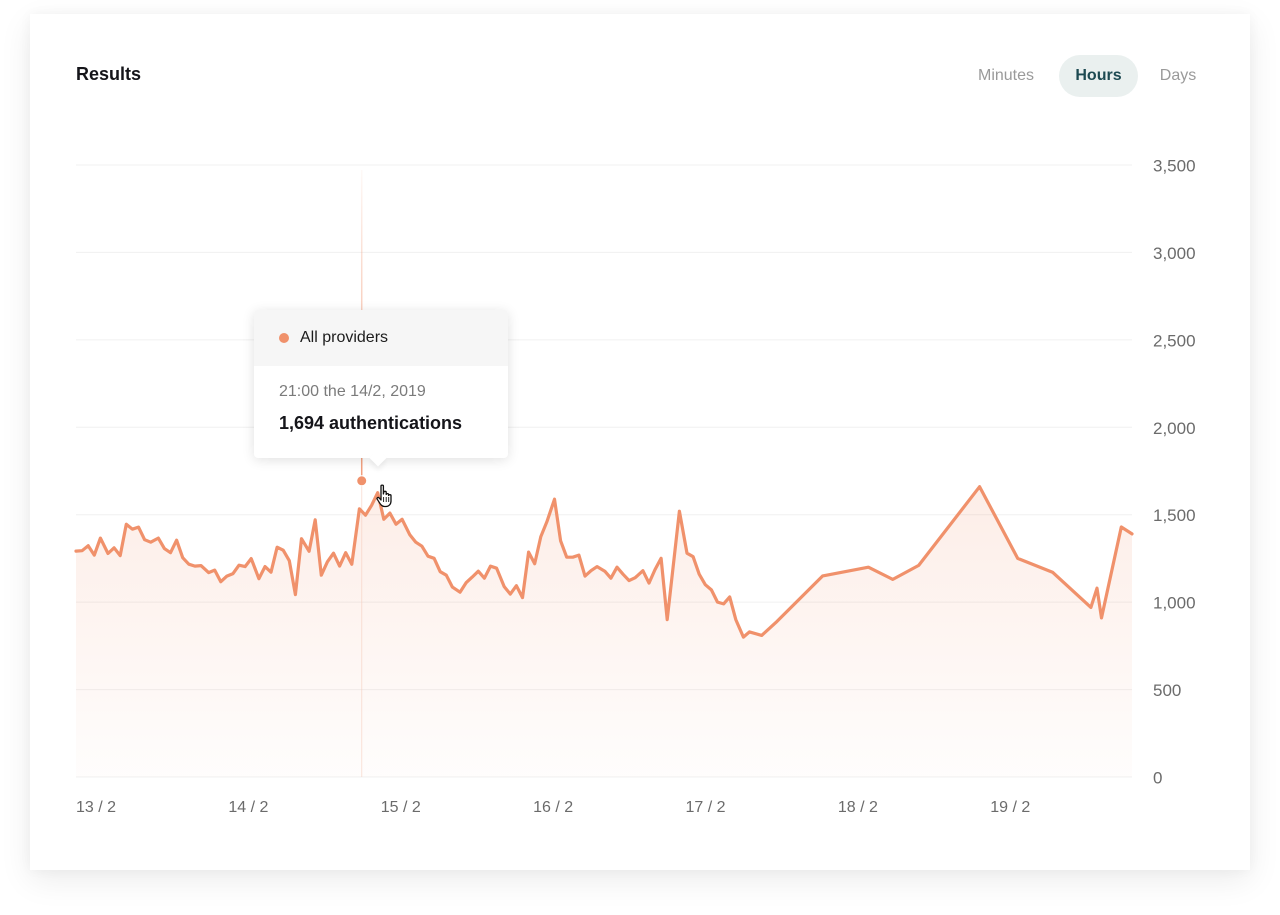 This screenshot has height=915, width=1280. Describe the element at coordinates (858, 807) in the screenshot. I see `x-tick-label: 18 / 2` at that location.